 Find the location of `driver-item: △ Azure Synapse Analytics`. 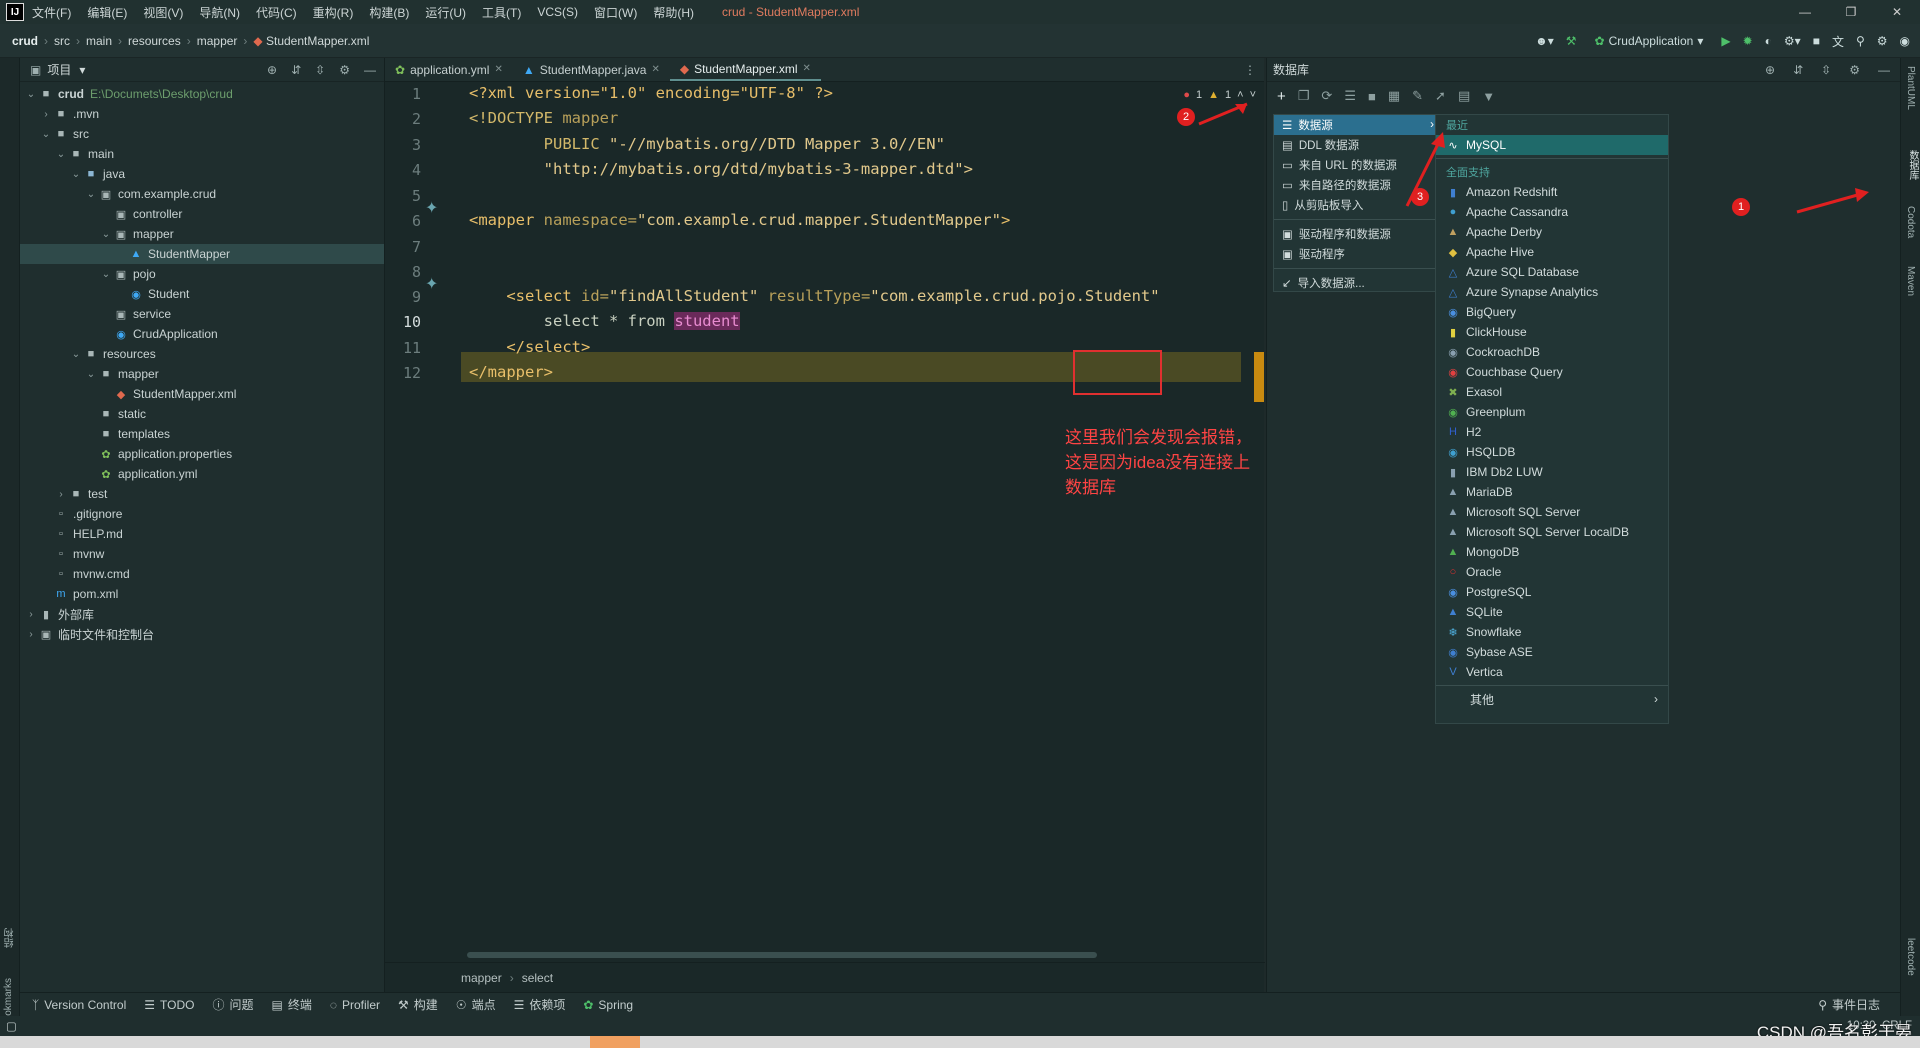

driver-item: △ Azure Synapse Analytics is located at coordinates (1552, 292).